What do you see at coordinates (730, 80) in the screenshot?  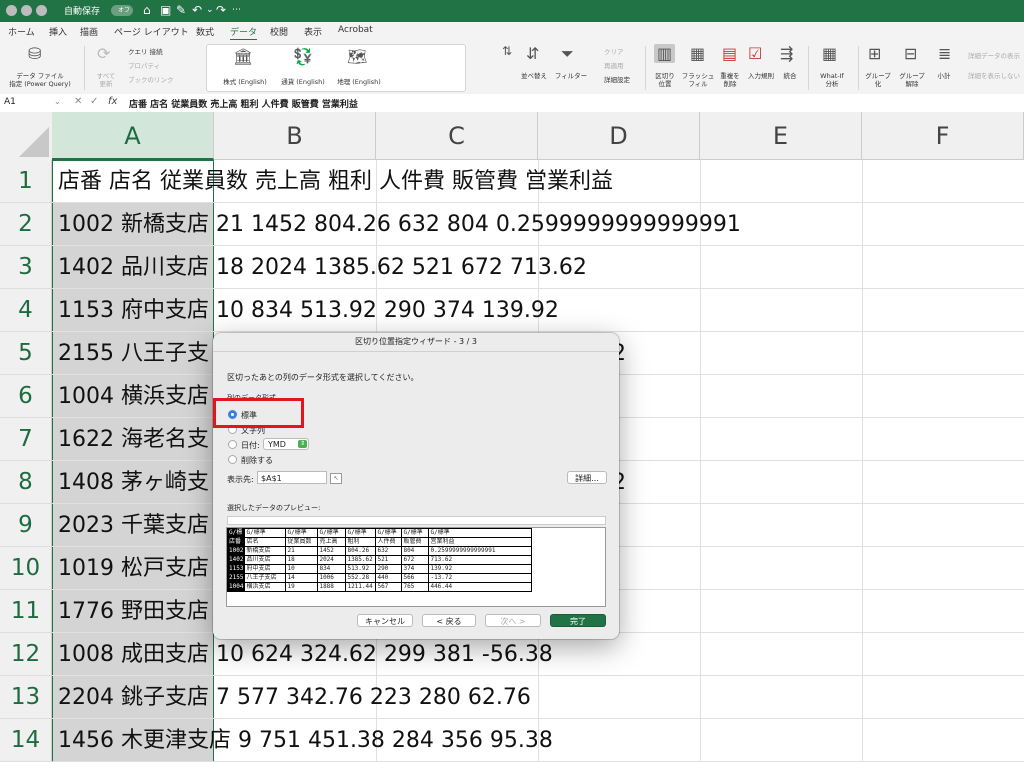 I see `remove-duplicates-button: 重複を 削除` at bounding box center [730, 80].